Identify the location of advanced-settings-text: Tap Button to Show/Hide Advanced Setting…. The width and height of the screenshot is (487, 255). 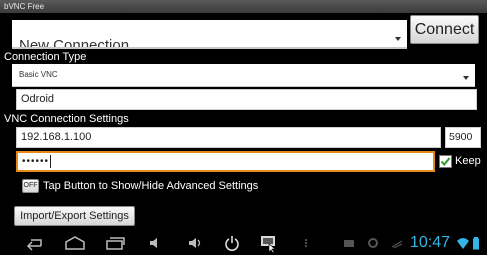
(151, 186).